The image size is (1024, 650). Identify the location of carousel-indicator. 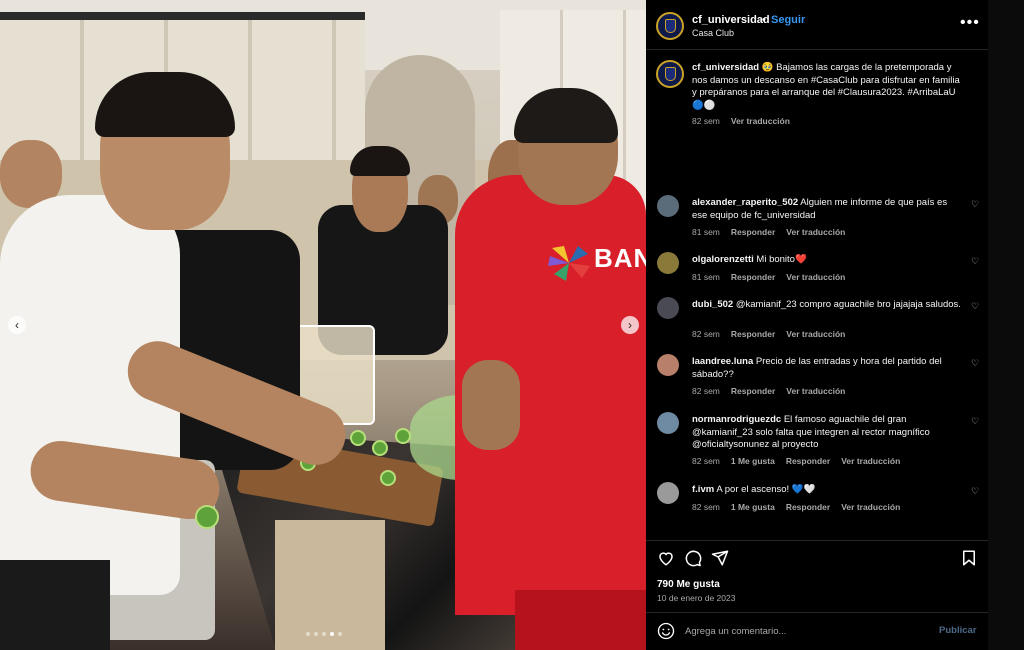
(324, 634).